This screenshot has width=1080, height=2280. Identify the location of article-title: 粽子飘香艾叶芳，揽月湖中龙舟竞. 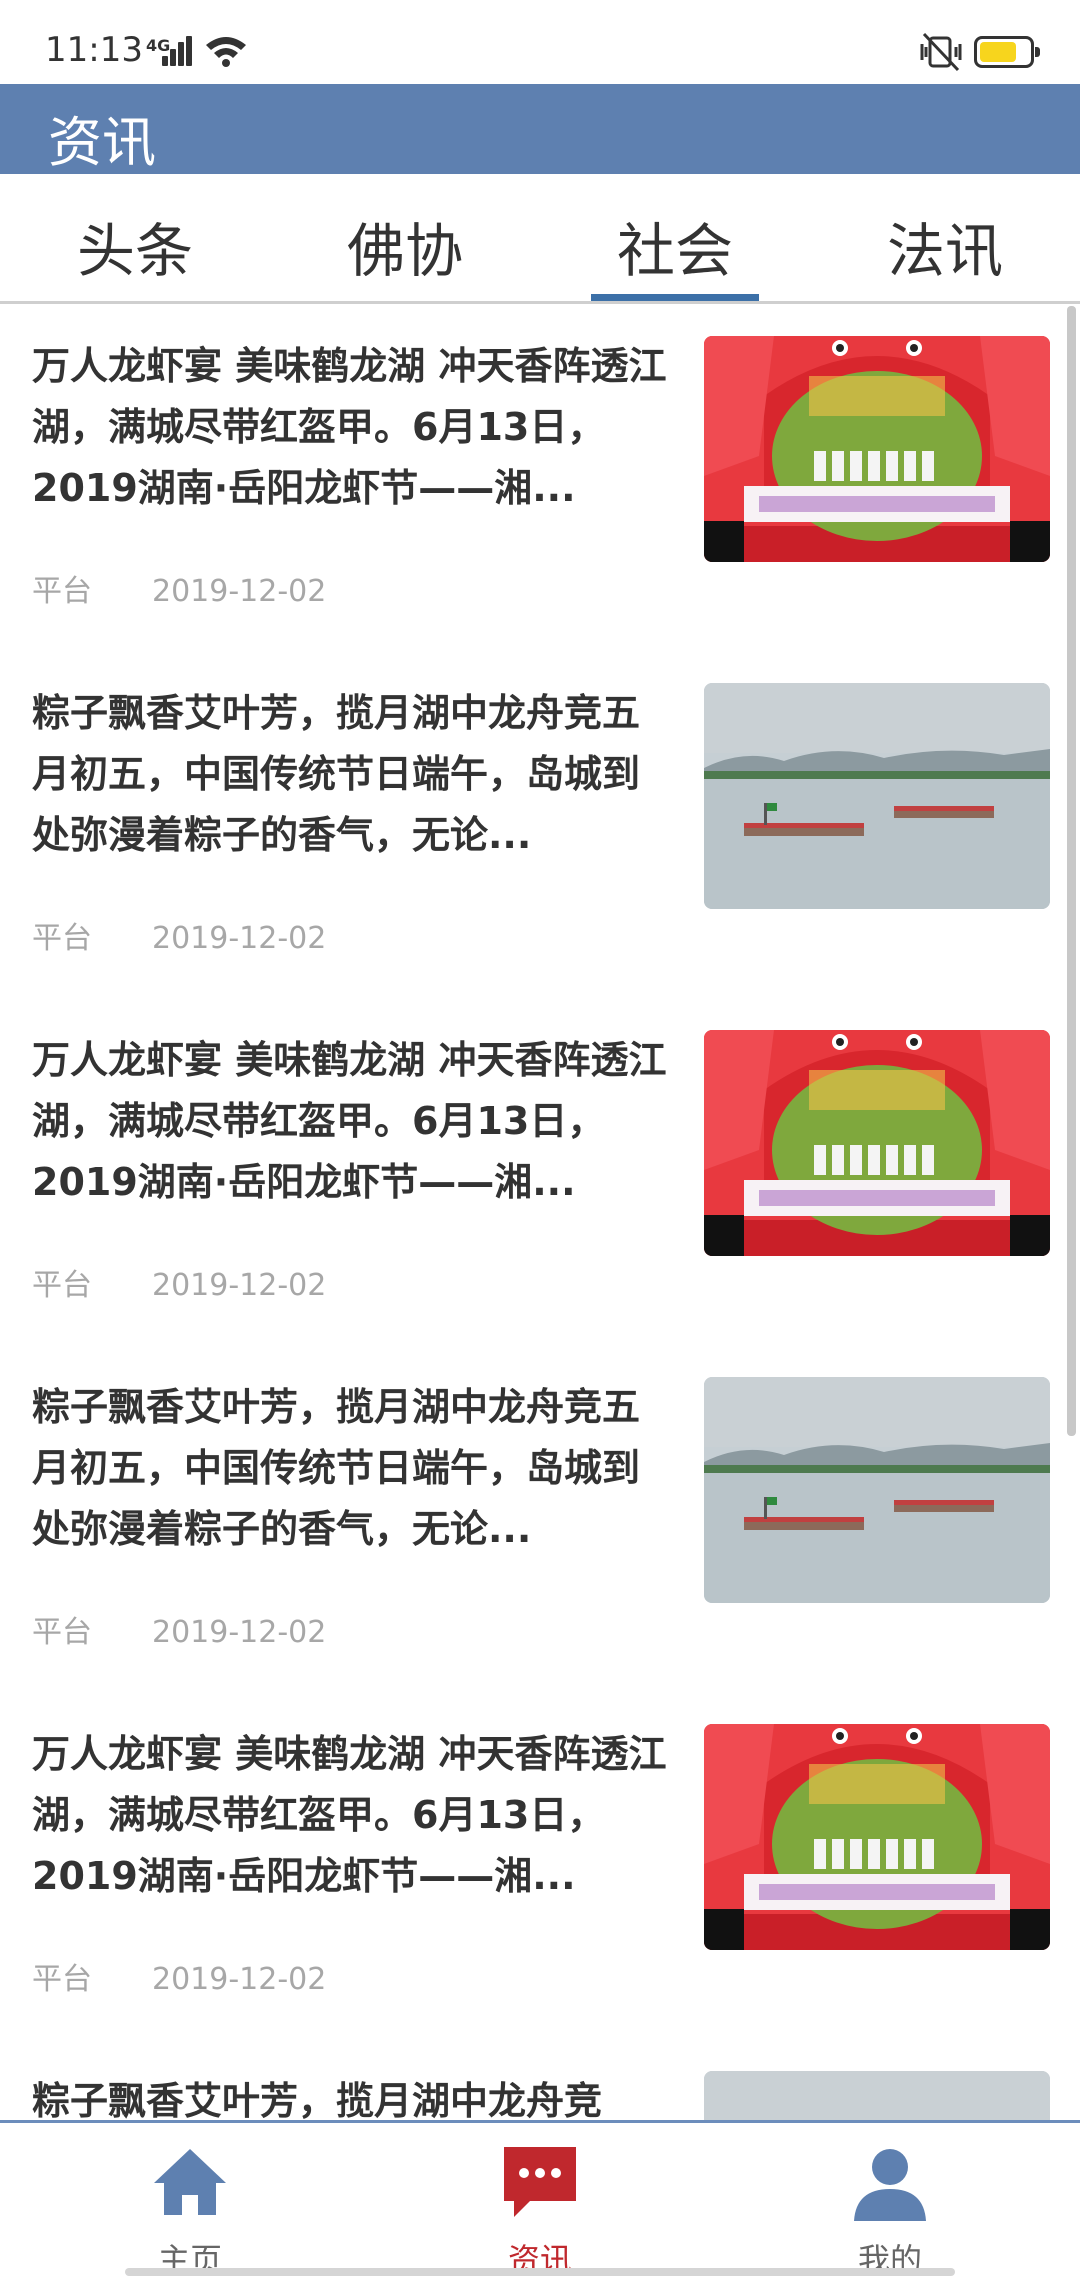
(317, 2099).